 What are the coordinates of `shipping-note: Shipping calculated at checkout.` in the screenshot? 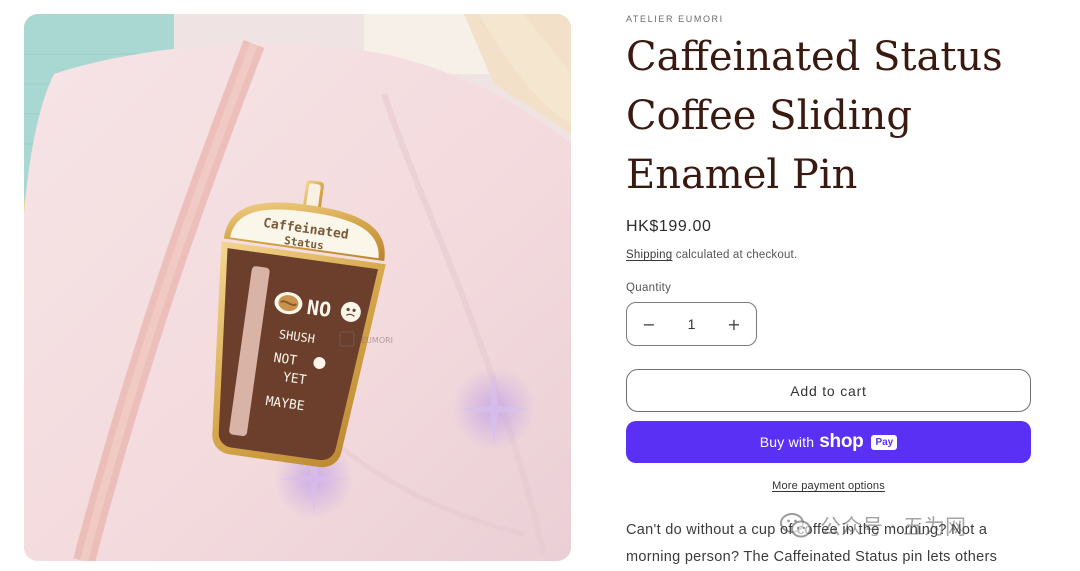 It's located at (711, 255).